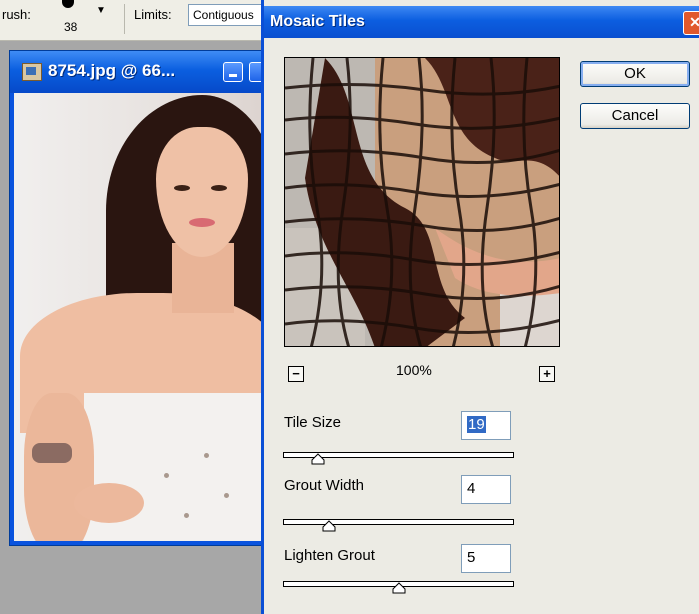 The image size is (699, 614). I want to click on brush-size: 38, so click(71, 27).